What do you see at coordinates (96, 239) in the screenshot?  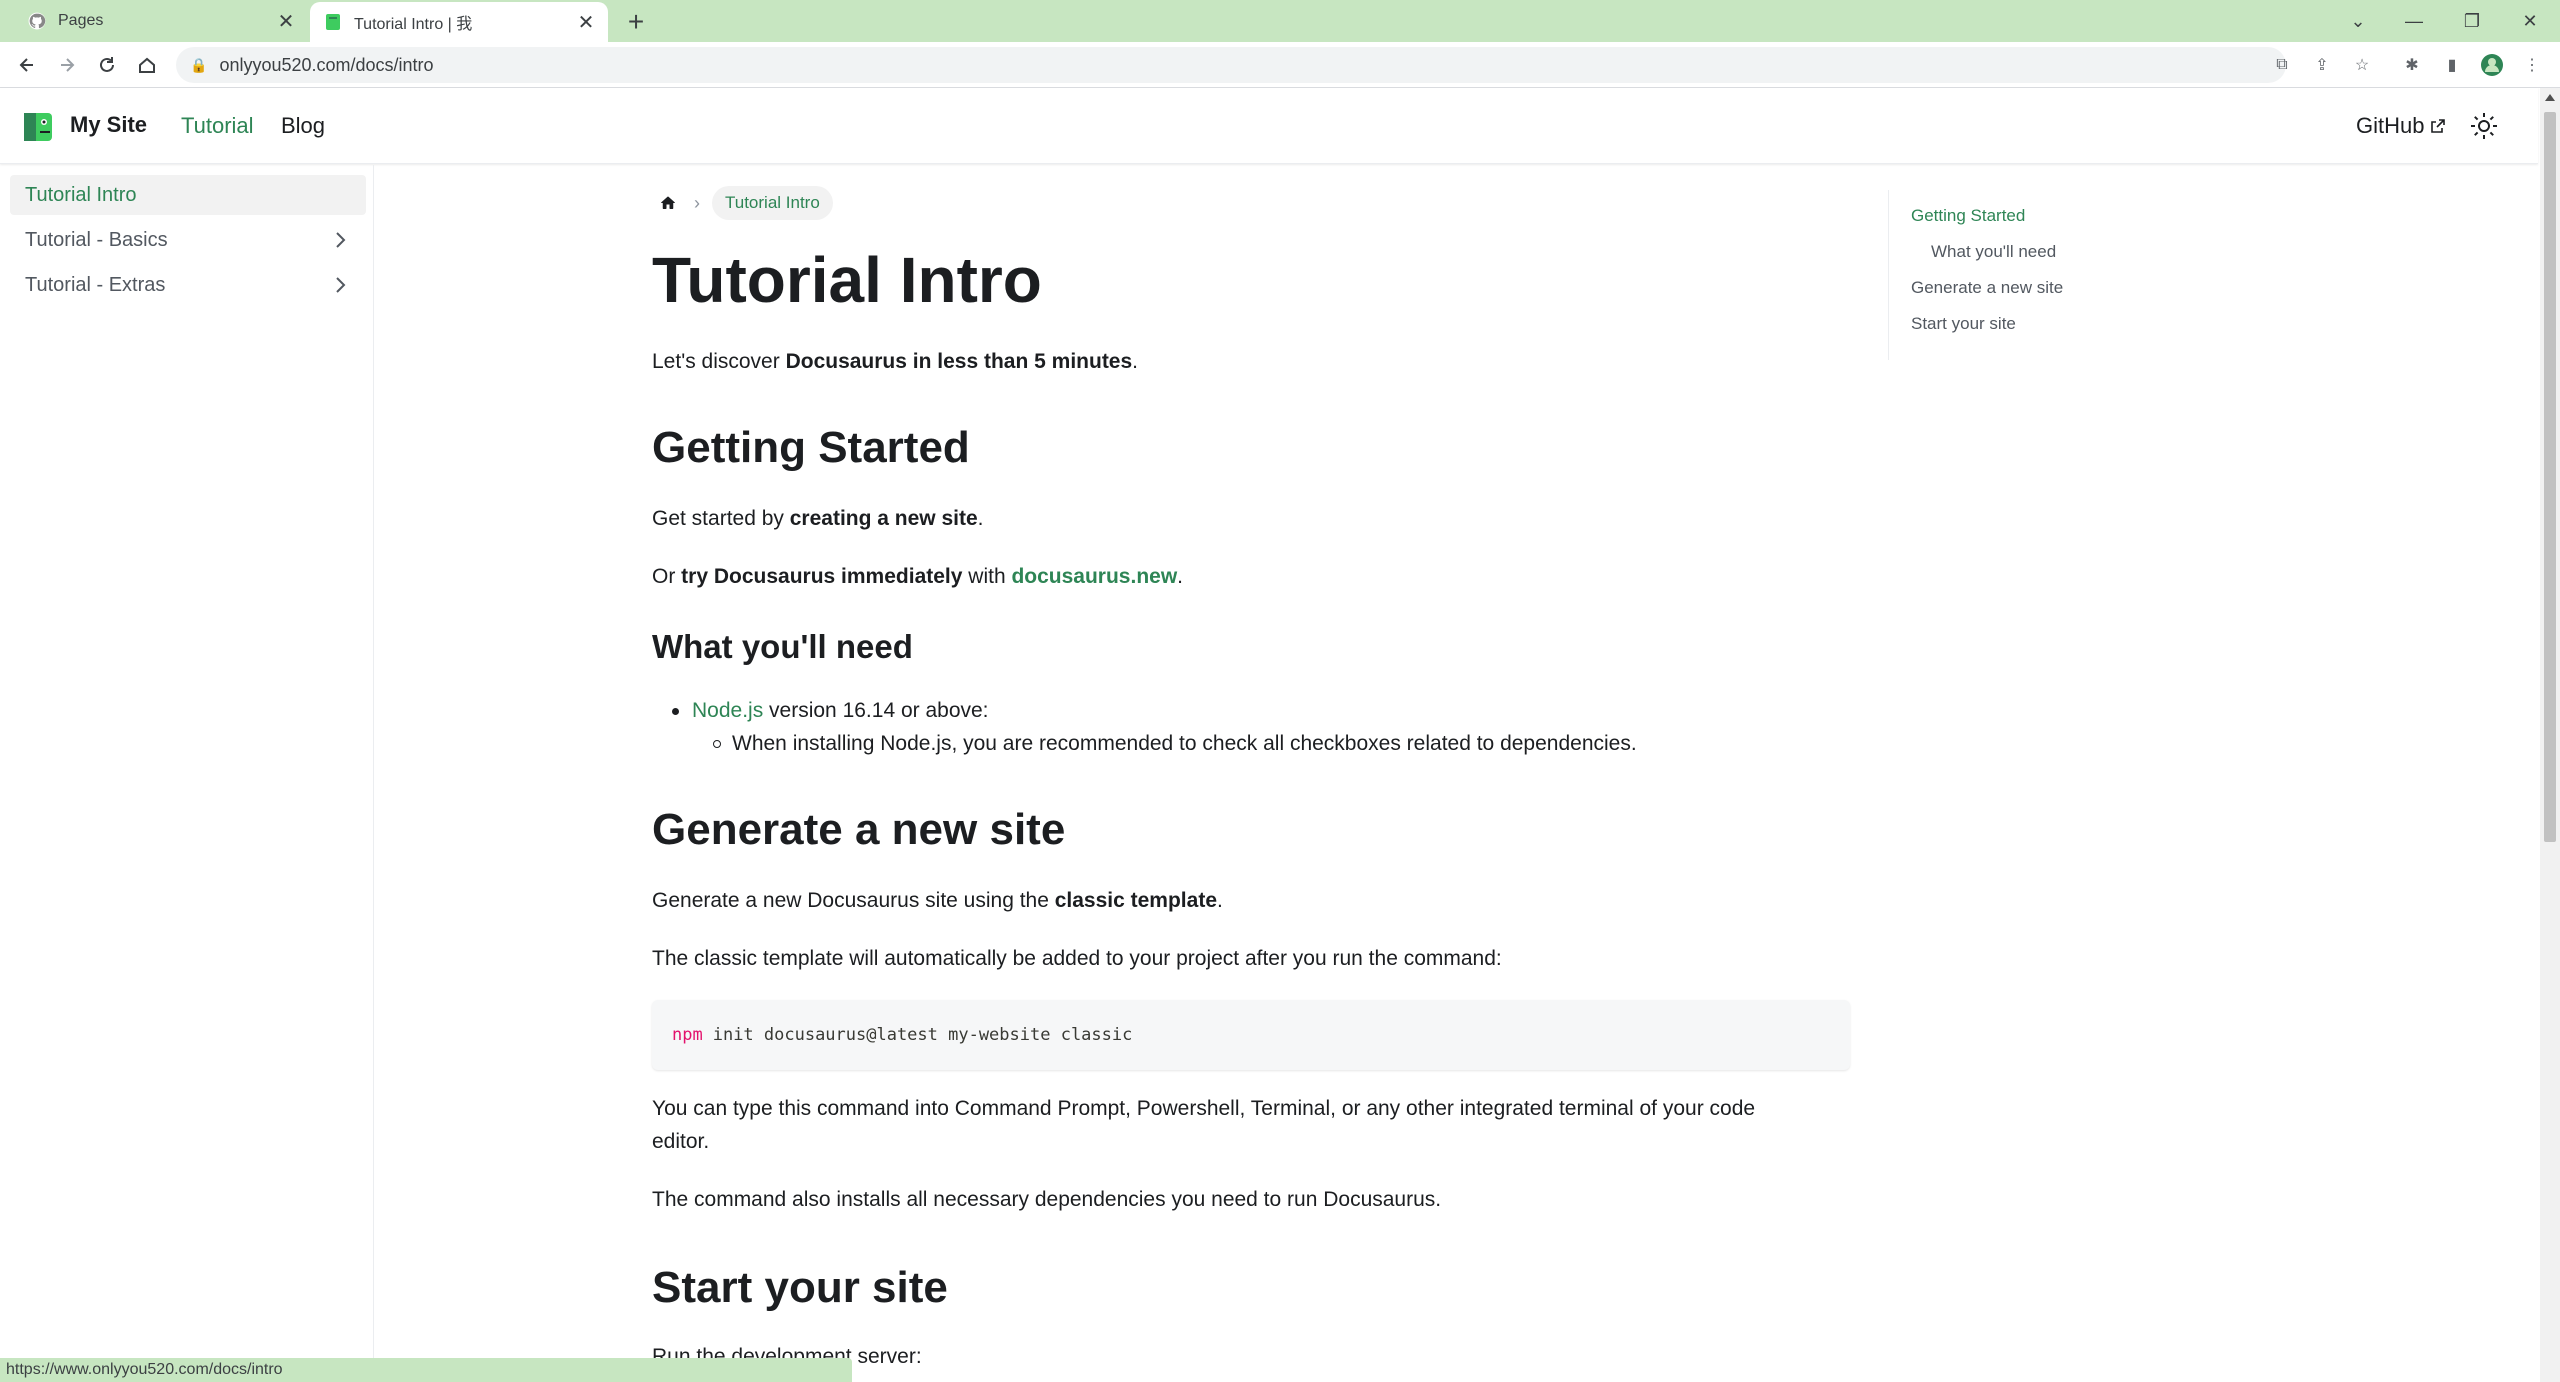 I see `sidebar-item-label: Tutorial - Basics` at bounding box center [96, 239].